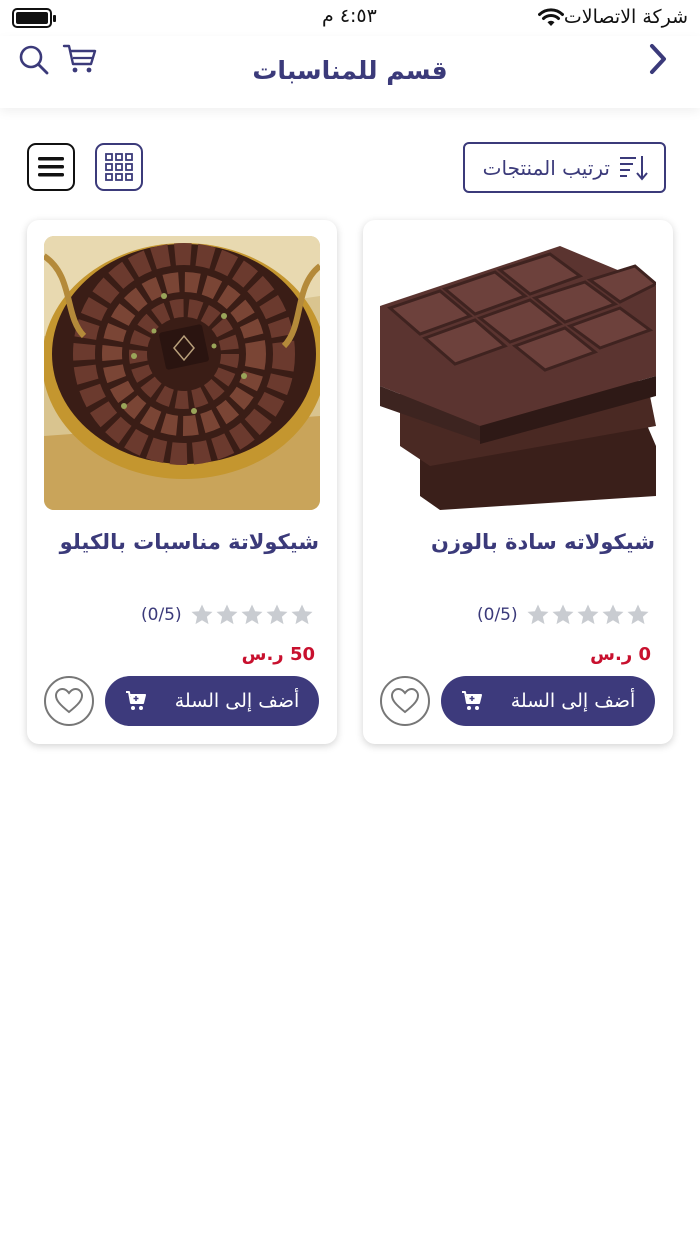 The height and width of the screenshot is (1244, 700). I want to click on back-icon, so click(658, 59).